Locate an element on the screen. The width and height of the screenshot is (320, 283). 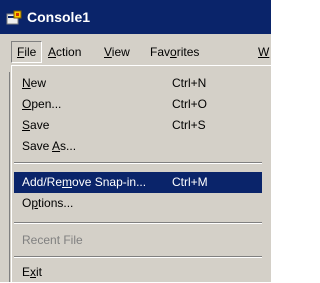
menu-item-recent-file: Recent File is located at coordinates (142, 240).